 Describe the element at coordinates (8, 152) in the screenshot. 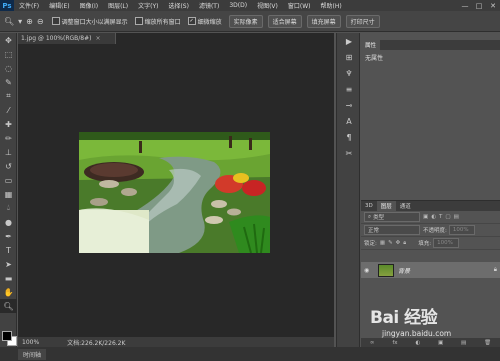

I see `clone-stamp-tool-icon: ⊥` at that location.